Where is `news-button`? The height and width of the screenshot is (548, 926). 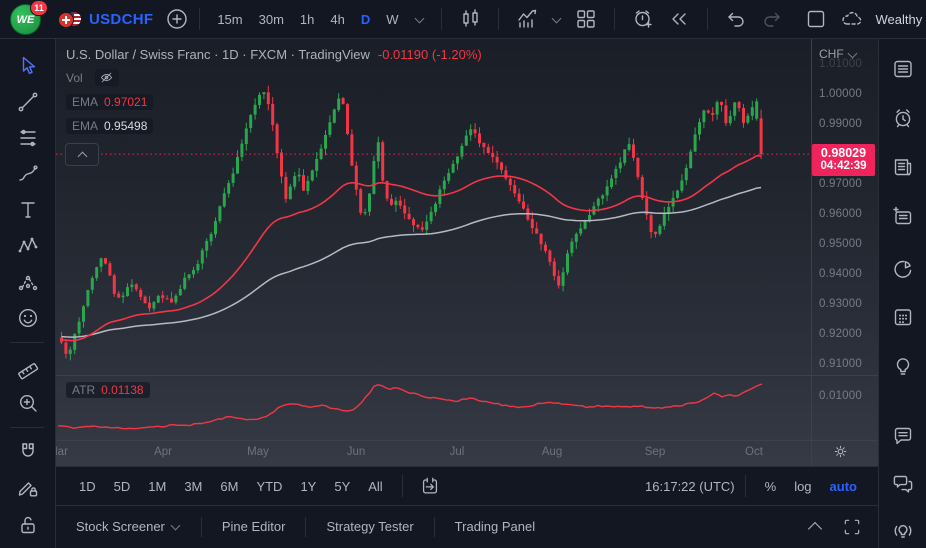 news-button is located at coordinates (903, 167).